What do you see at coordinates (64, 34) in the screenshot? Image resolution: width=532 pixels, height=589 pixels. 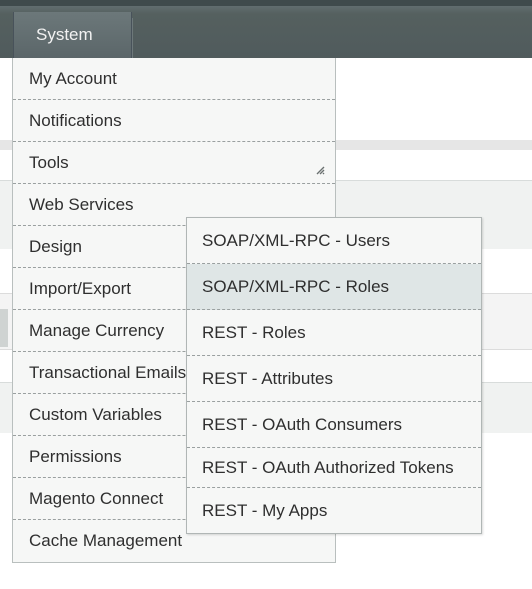 I see `nav-item-system-label: System` at bounding box center [64, 34].